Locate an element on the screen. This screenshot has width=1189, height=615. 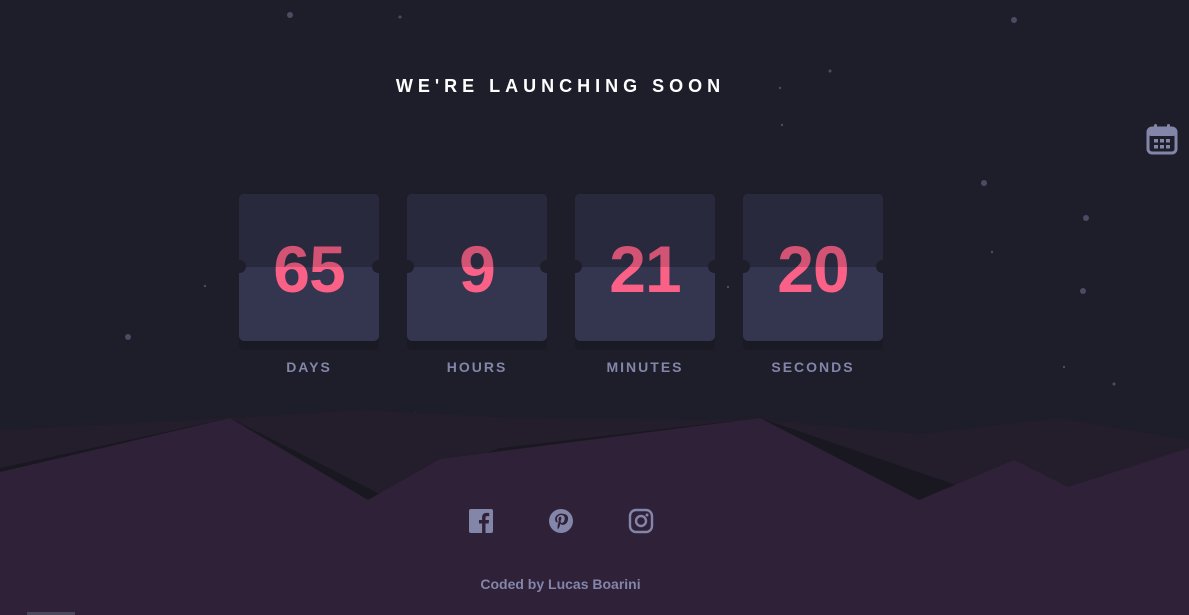
pinterest-link is located at coordinates (561, 521).